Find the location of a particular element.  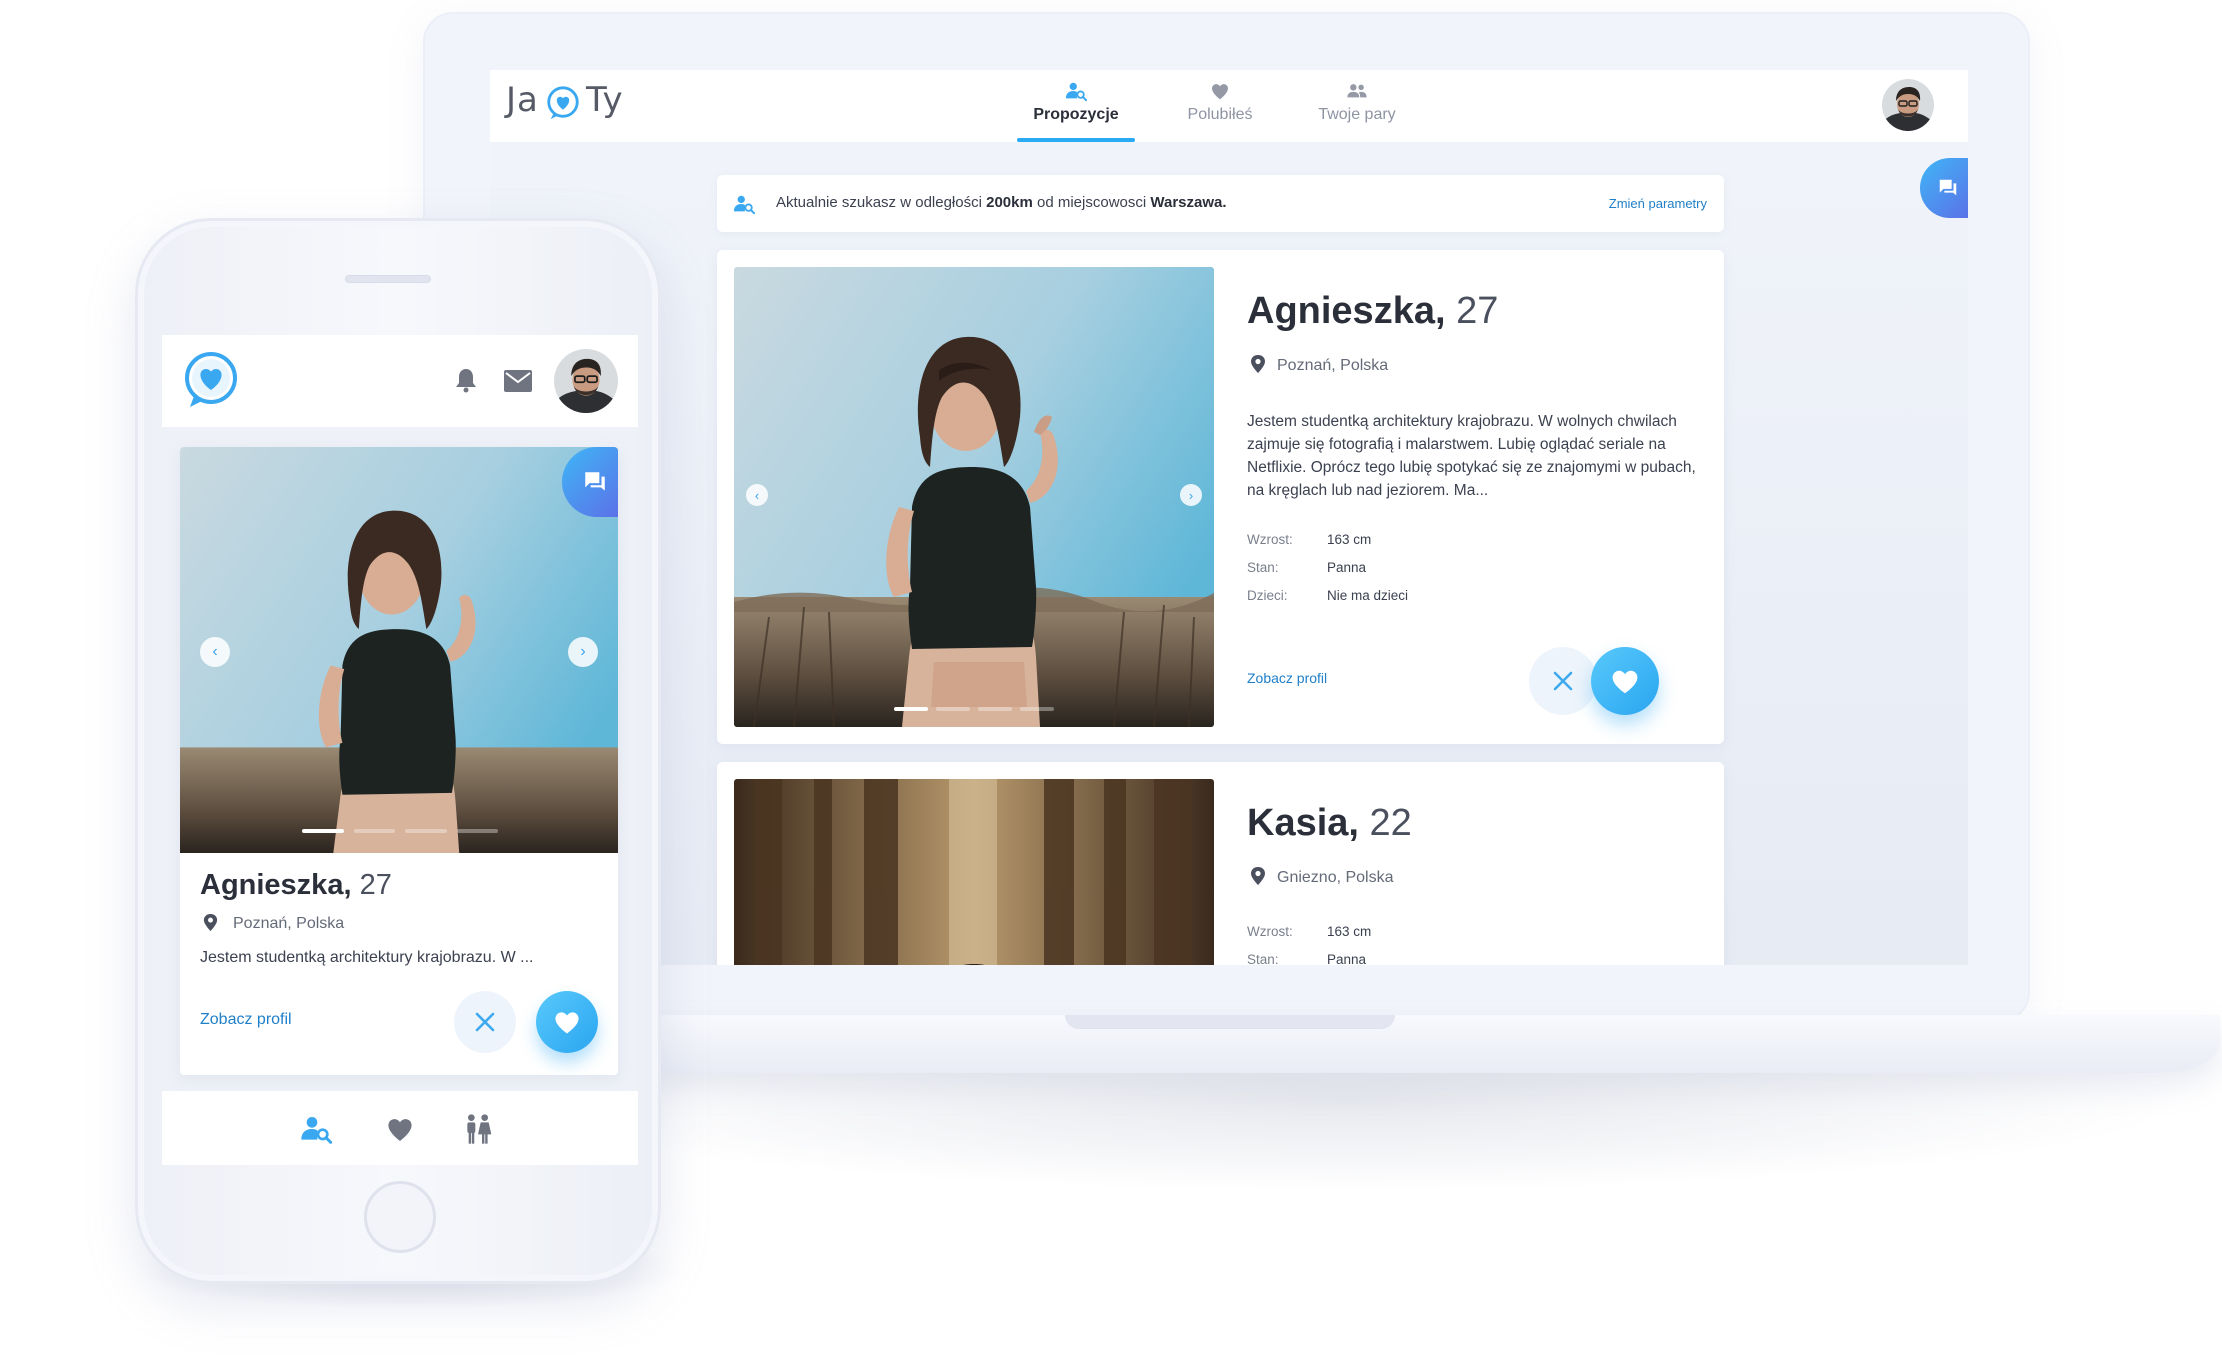

age-text: 22 is located at coordinates (1390, 823).